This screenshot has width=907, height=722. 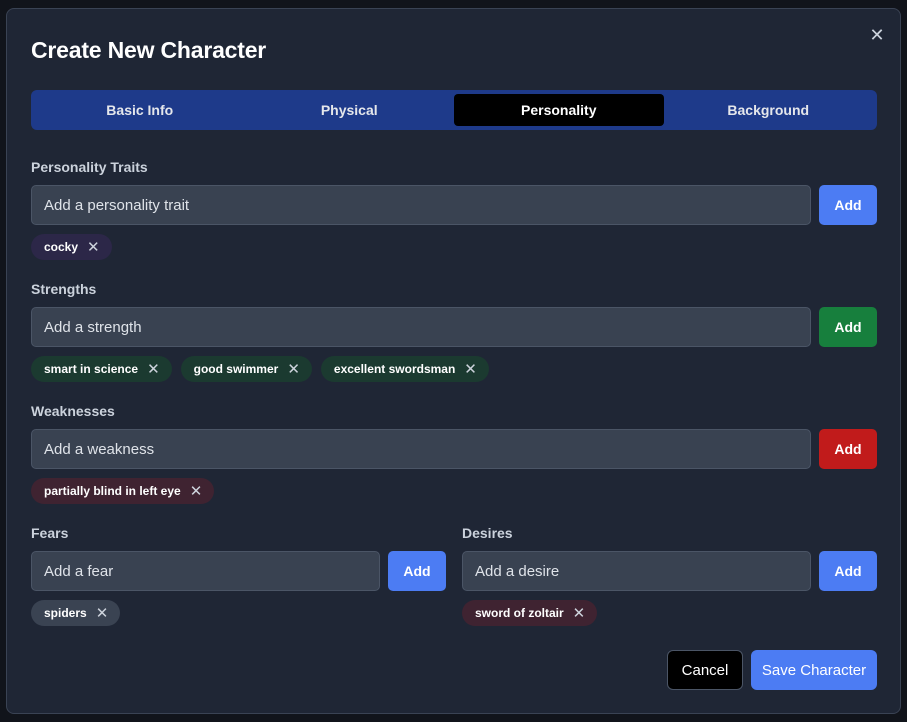 I want to click on fears-section: Fears Add spiders ✕, so click(x=238, y=575).